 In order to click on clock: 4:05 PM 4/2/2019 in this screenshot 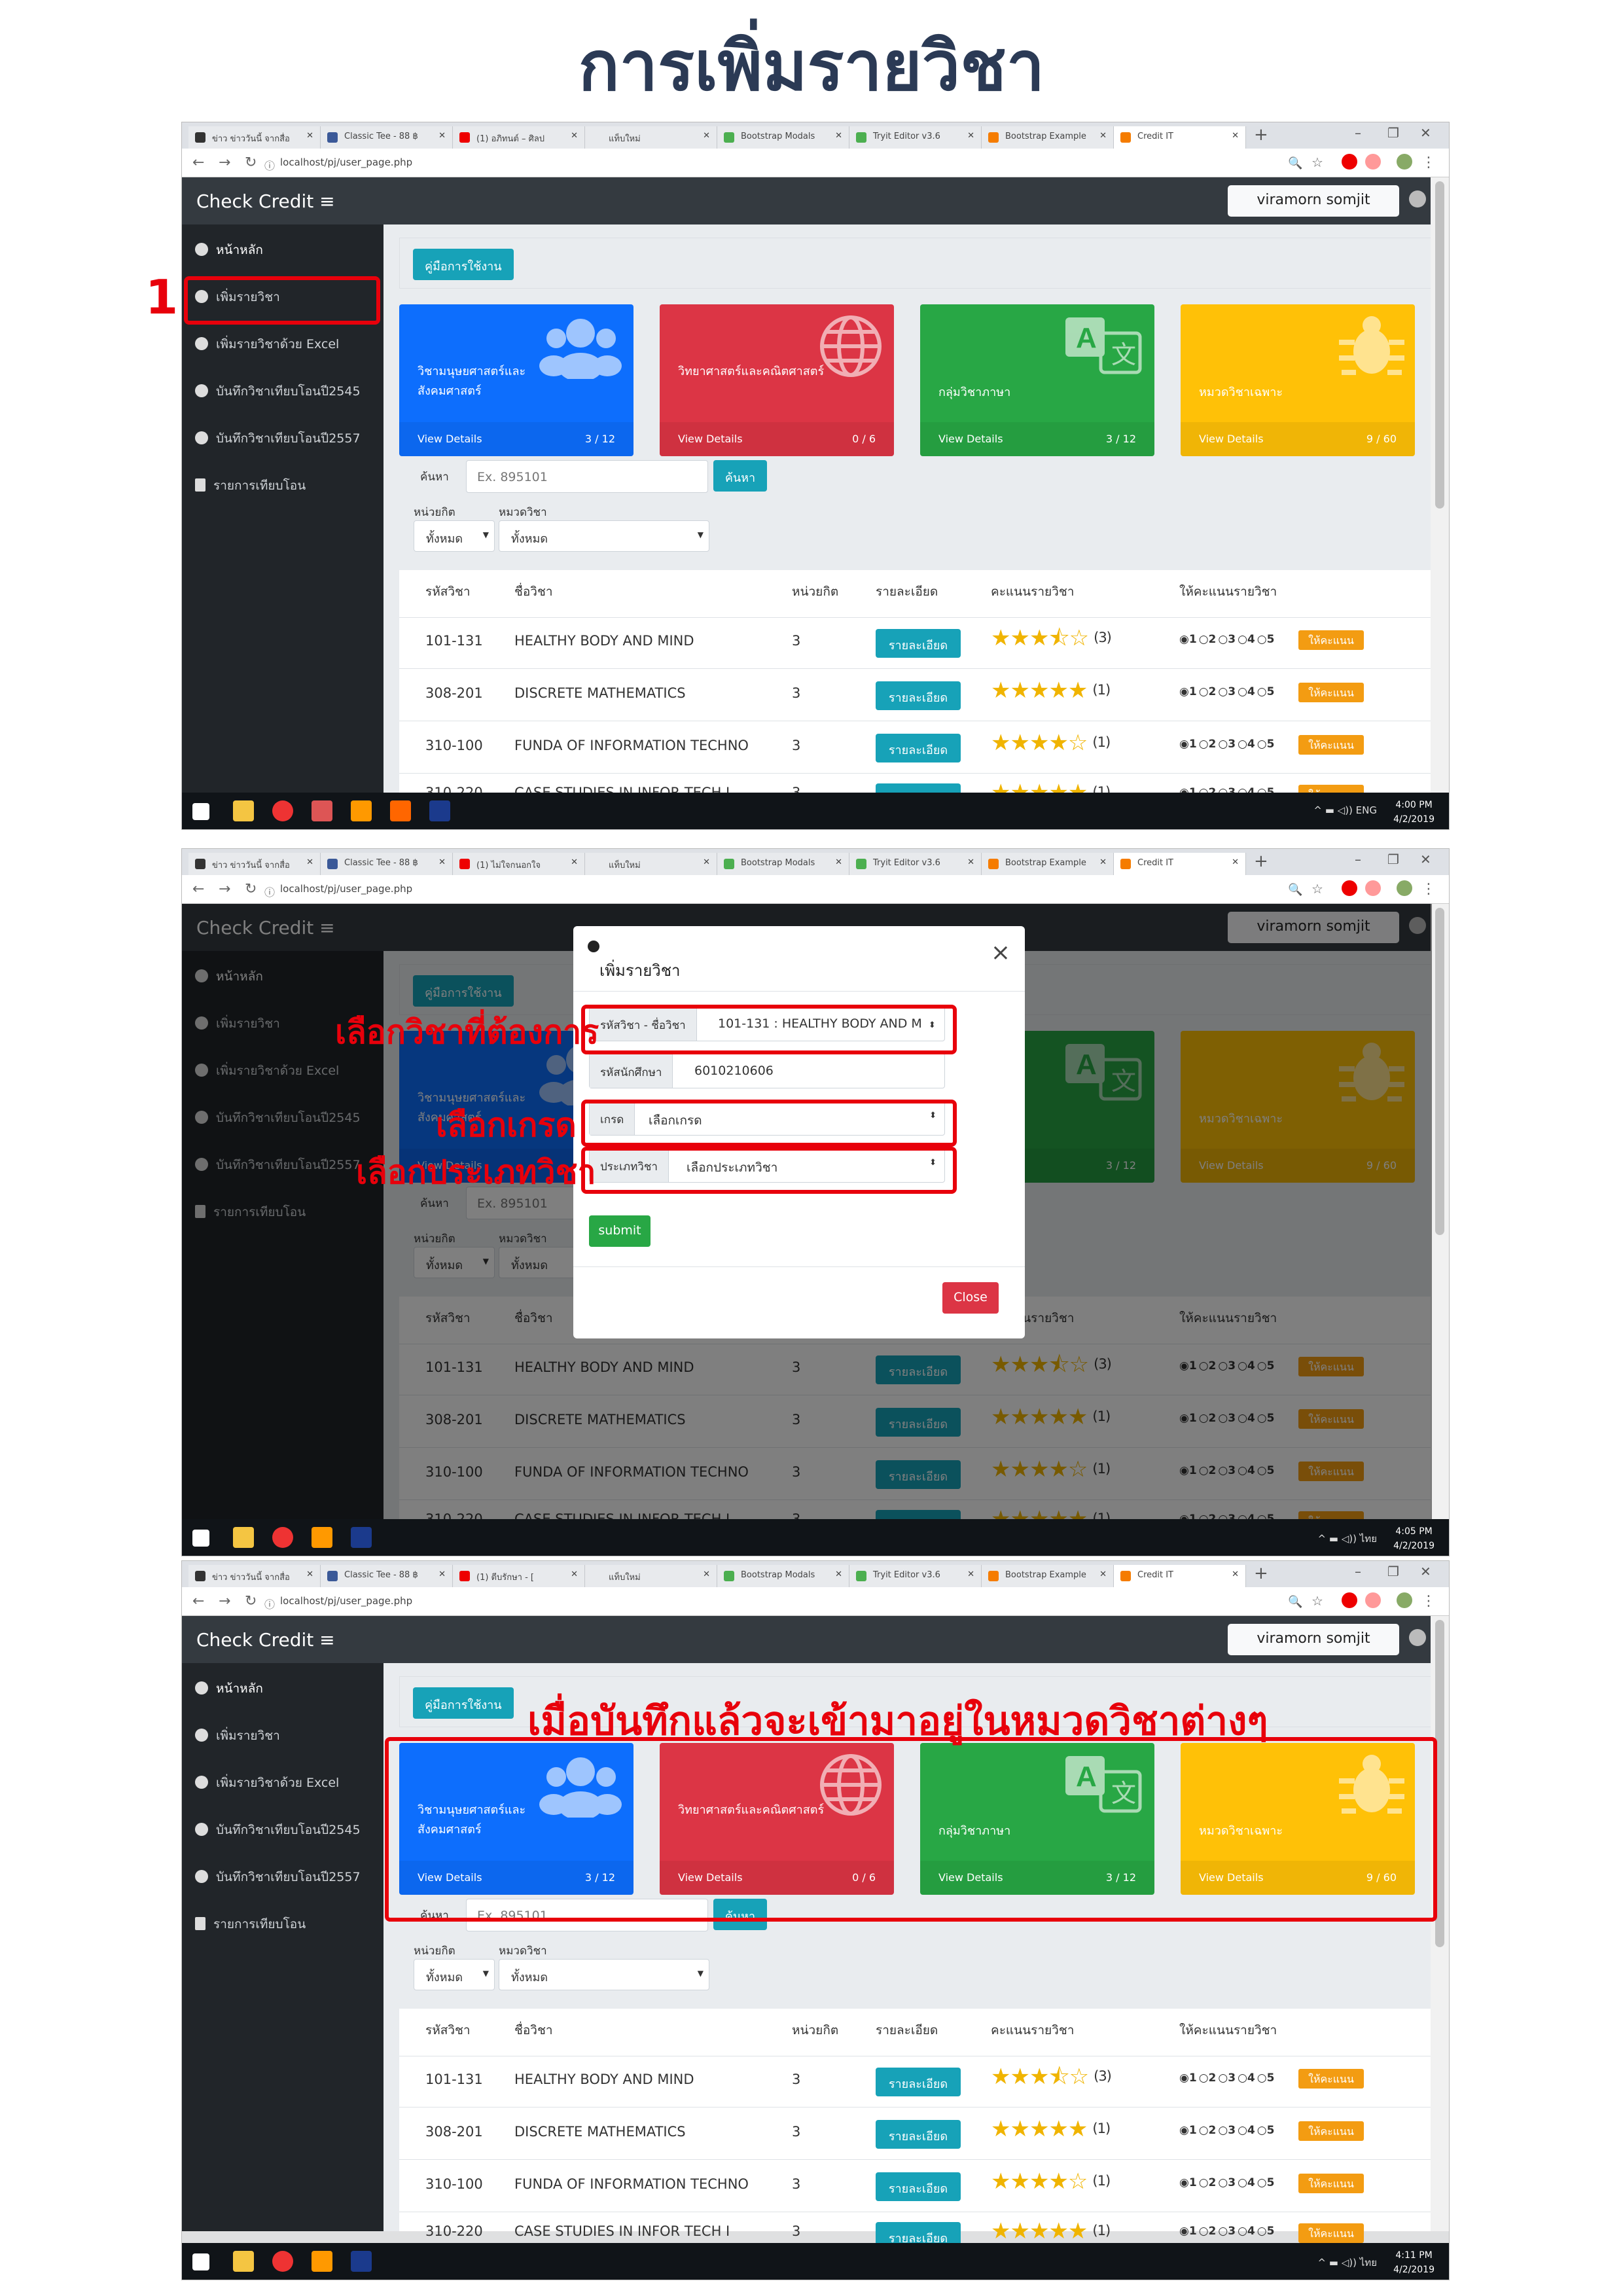, I will do `click(1414, 1538)`.